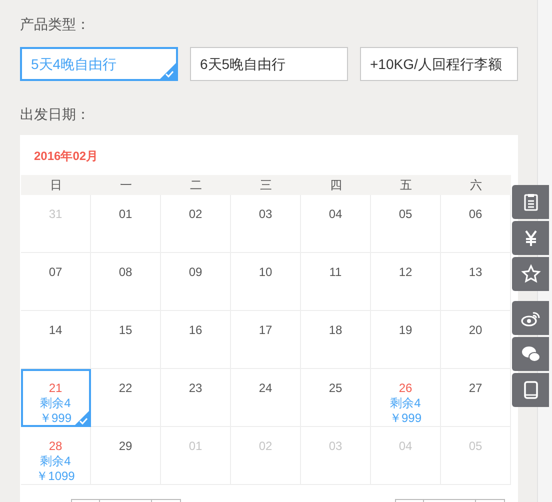 The image size is (552, 502). What do you see at coordinates (336, 224) in the screenshot?
I see `calendar-cell: 04` at bounding box center [336, 224].